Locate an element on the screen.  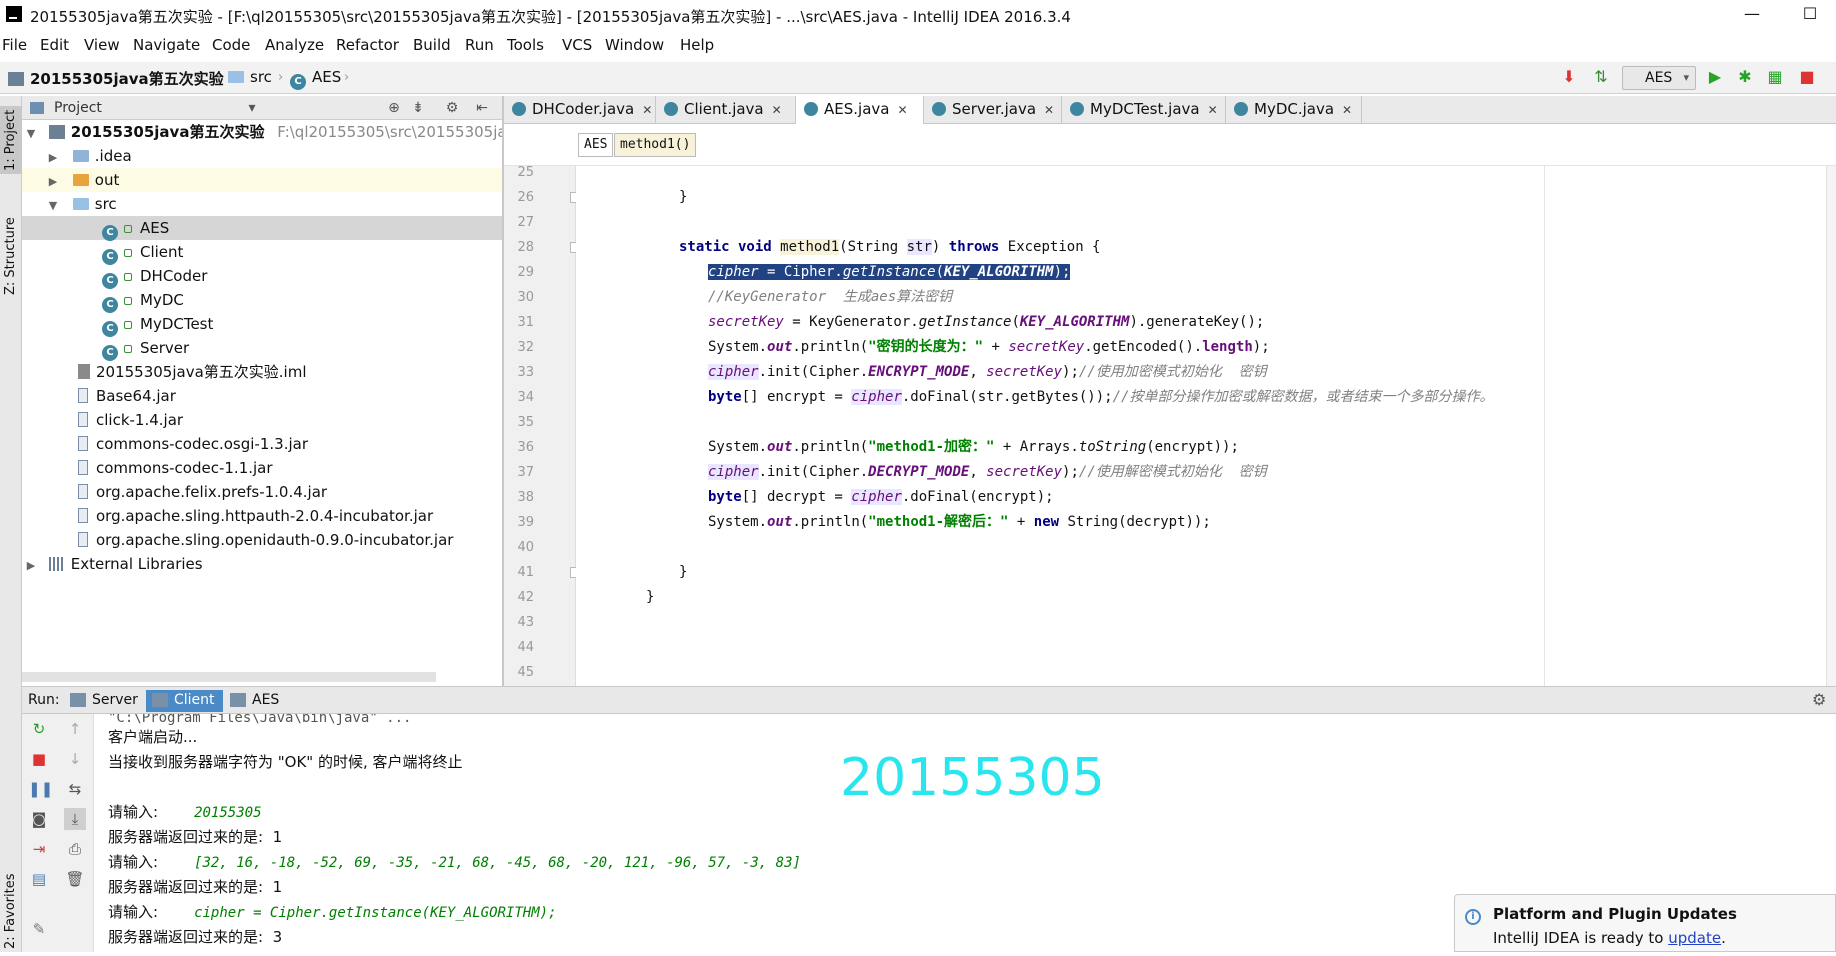
editor-vertical-scrollbar is located at coordinates (1831, 426).